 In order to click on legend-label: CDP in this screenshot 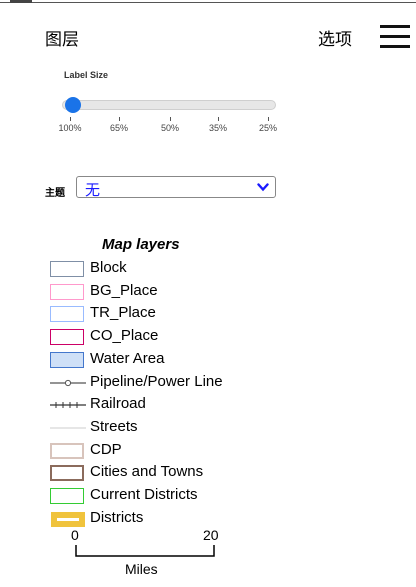, I will do `click(106, 449)`.